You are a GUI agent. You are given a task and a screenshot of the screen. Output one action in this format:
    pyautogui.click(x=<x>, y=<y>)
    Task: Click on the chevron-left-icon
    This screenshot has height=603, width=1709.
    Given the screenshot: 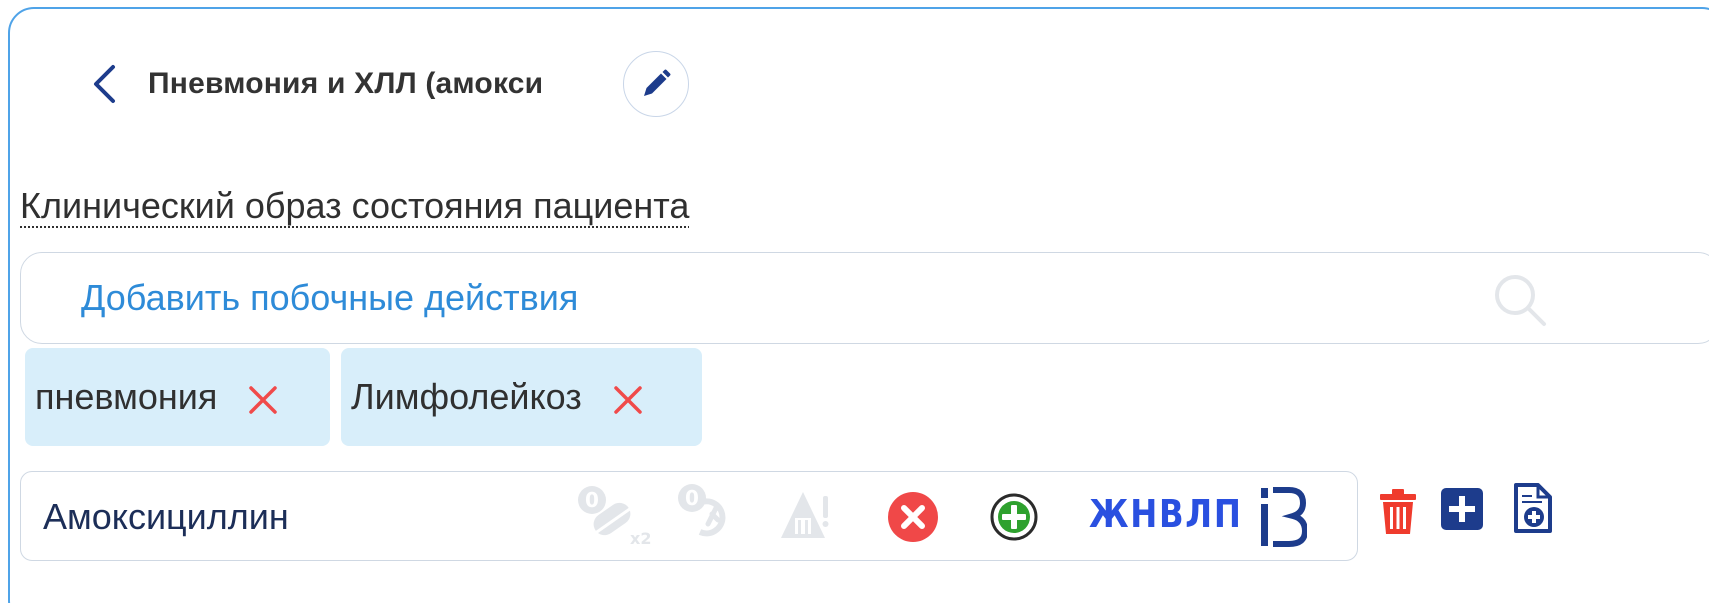 What is the action you would take?
    pyautogui.click(x=104, y=84)
    